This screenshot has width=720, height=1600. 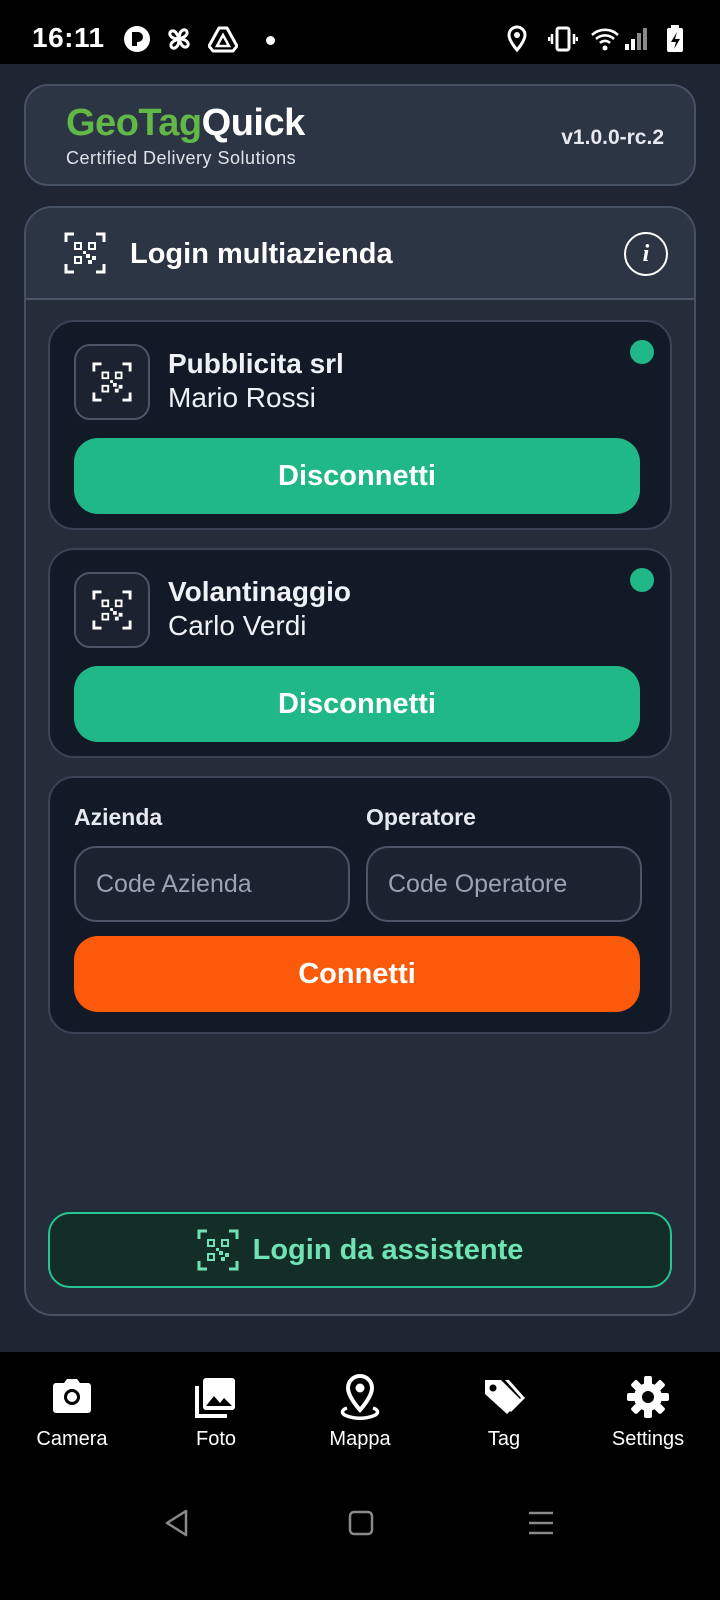 I want to click on signal-icon, so click(x=636, y=39).